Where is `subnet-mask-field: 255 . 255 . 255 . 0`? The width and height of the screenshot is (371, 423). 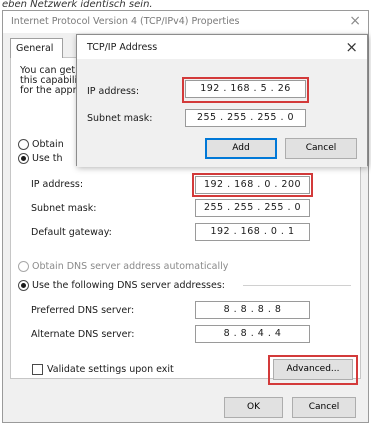 subnet-mask-field: 255 . 255 . 255 . 0 is located at coordinates (252, 208).